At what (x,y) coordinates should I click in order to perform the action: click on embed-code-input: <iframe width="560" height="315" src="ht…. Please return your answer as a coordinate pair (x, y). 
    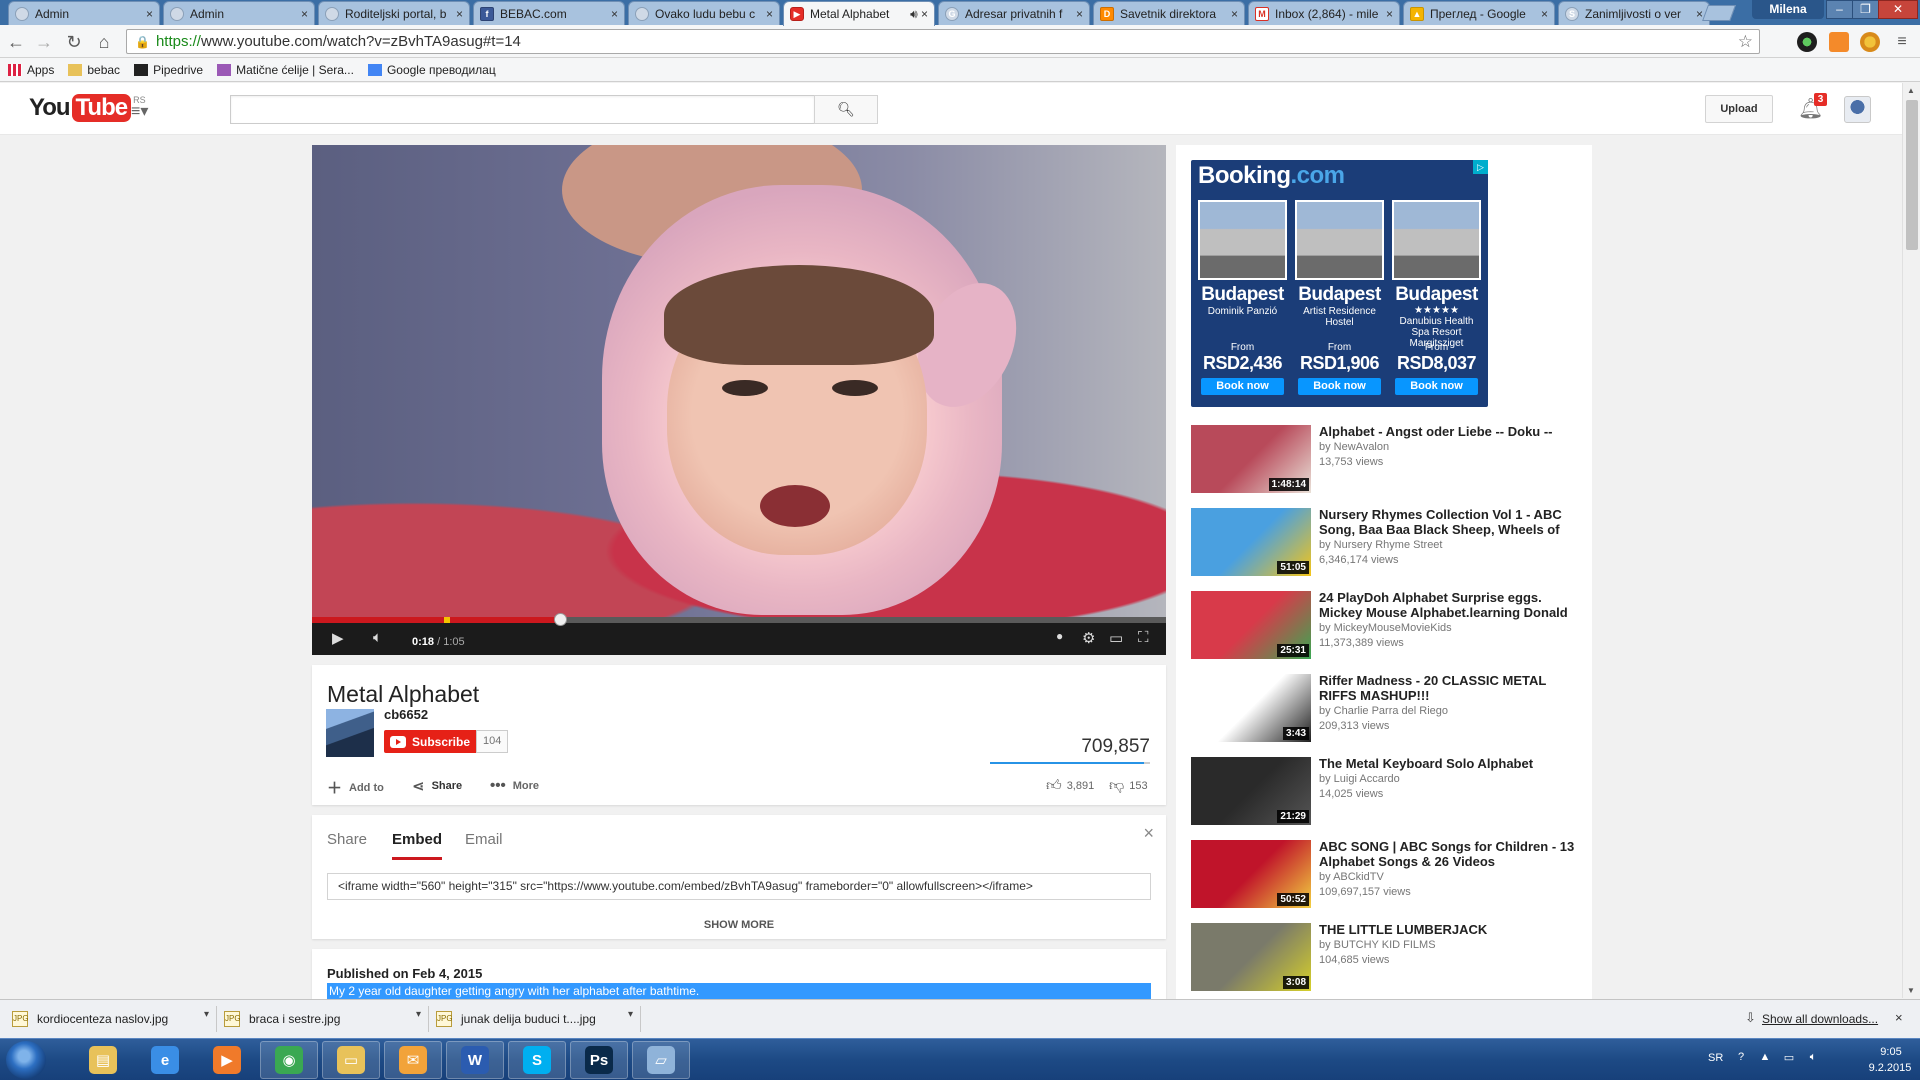
    Looking at the image, I should click on (739, 886).